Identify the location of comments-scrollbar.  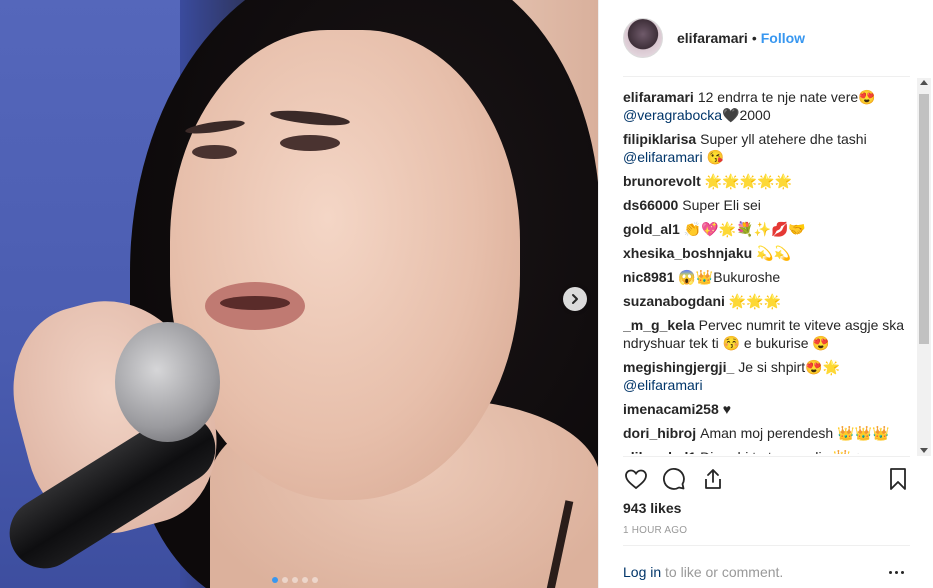
(924, 267).